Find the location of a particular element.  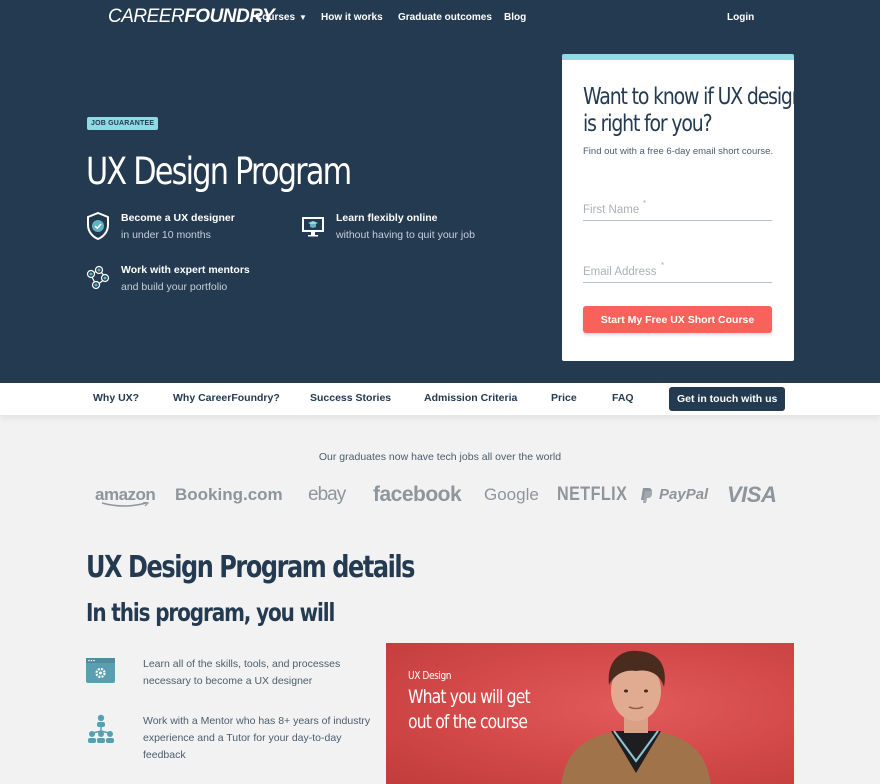

job-guarantee-badge: JOB GUARANTEE is located at coordinates (123, 123).